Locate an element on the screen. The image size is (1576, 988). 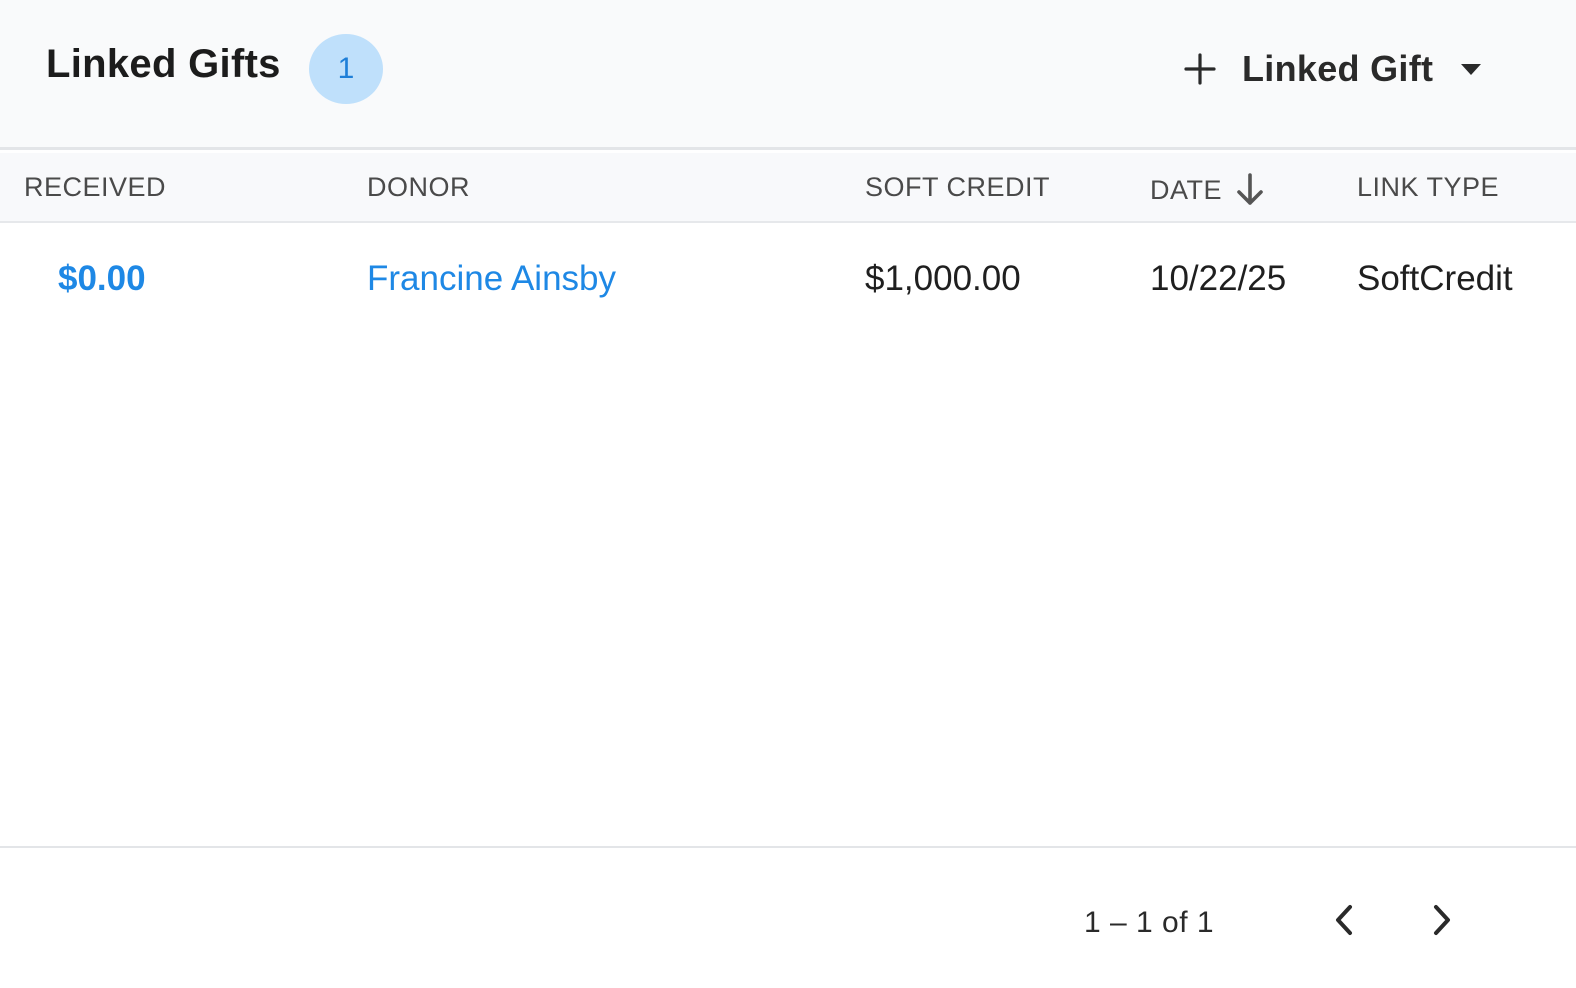
next-page-button is located at coordinates (1442, 922).